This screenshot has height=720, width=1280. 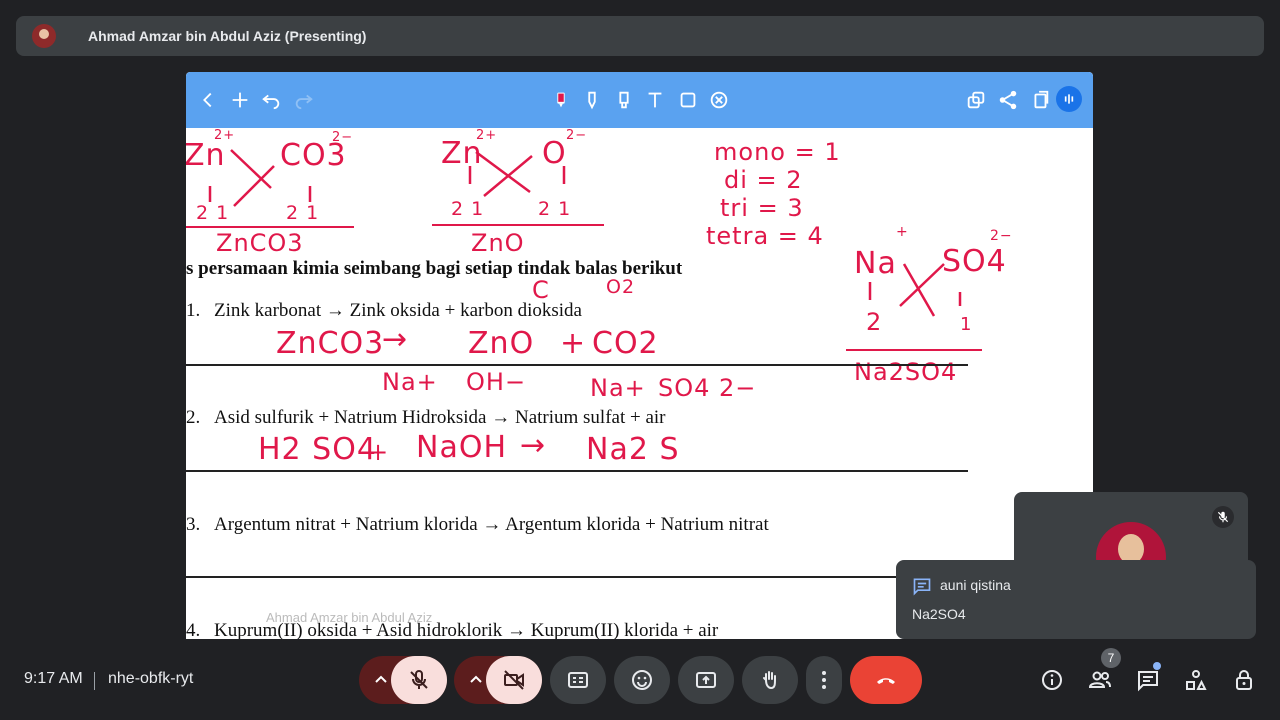 I want to click on present-button, so click(x=706, y=680).